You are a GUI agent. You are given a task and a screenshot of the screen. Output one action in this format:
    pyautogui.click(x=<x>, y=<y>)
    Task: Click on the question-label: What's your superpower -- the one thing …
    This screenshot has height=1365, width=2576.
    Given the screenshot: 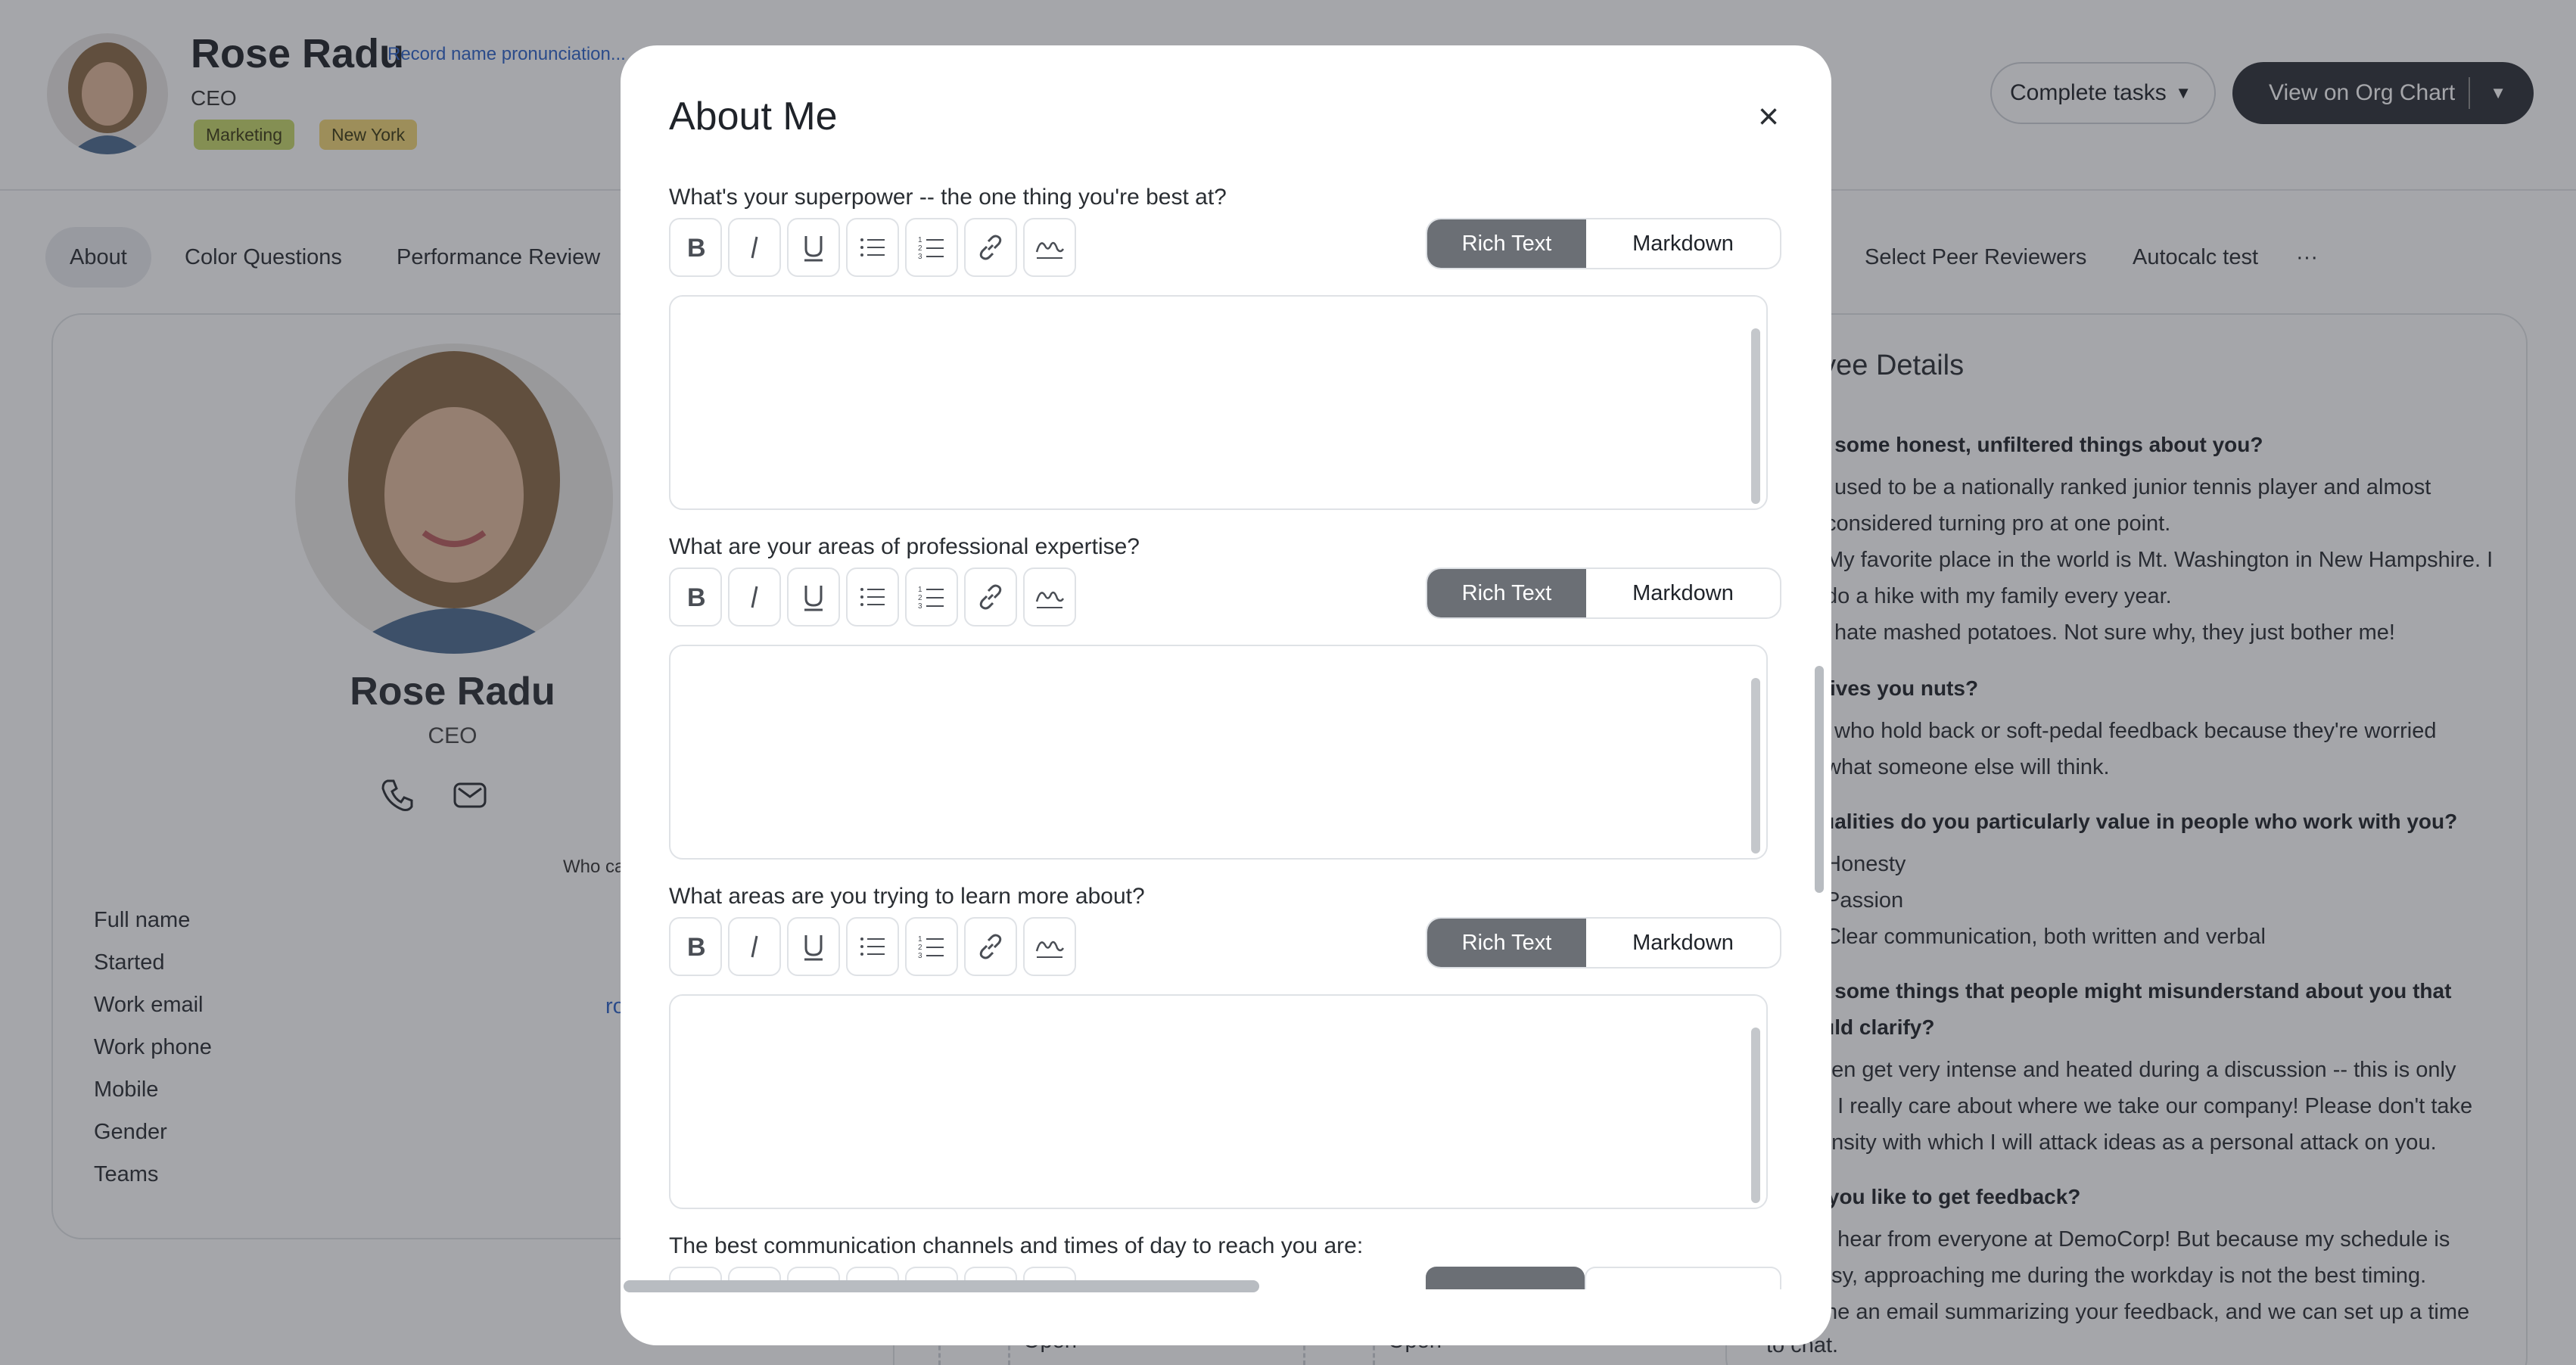 What is the action you would take?
    pyautogui.click(x=948, y=197)
    